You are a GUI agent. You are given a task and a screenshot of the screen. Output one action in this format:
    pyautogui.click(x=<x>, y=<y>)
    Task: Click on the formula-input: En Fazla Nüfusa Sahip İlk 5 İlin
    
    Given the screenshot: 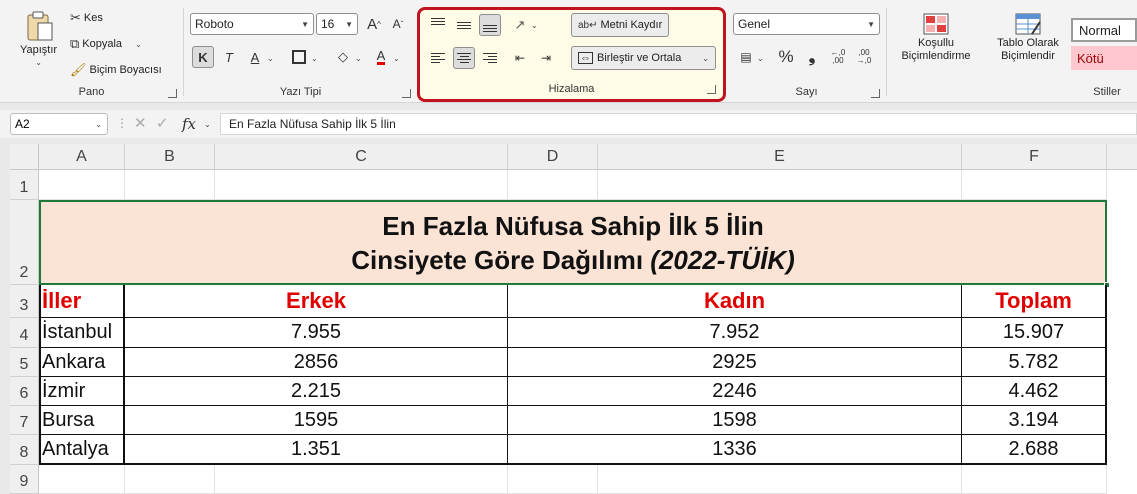 What is the action you would take?
    pyautogui.click(x=678, y=124)
    